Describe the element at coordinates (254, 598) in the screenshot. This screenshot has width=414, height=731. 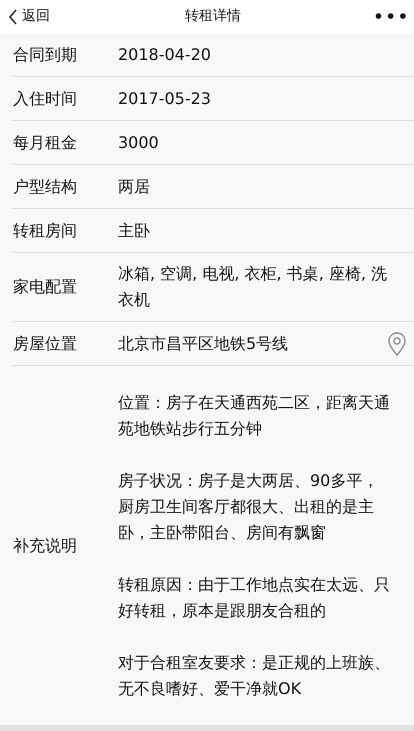
I see `note-paragraph: 转租原因：由于工作地点实在太远、只好转租，原本是跟朋友合租的` at that location.